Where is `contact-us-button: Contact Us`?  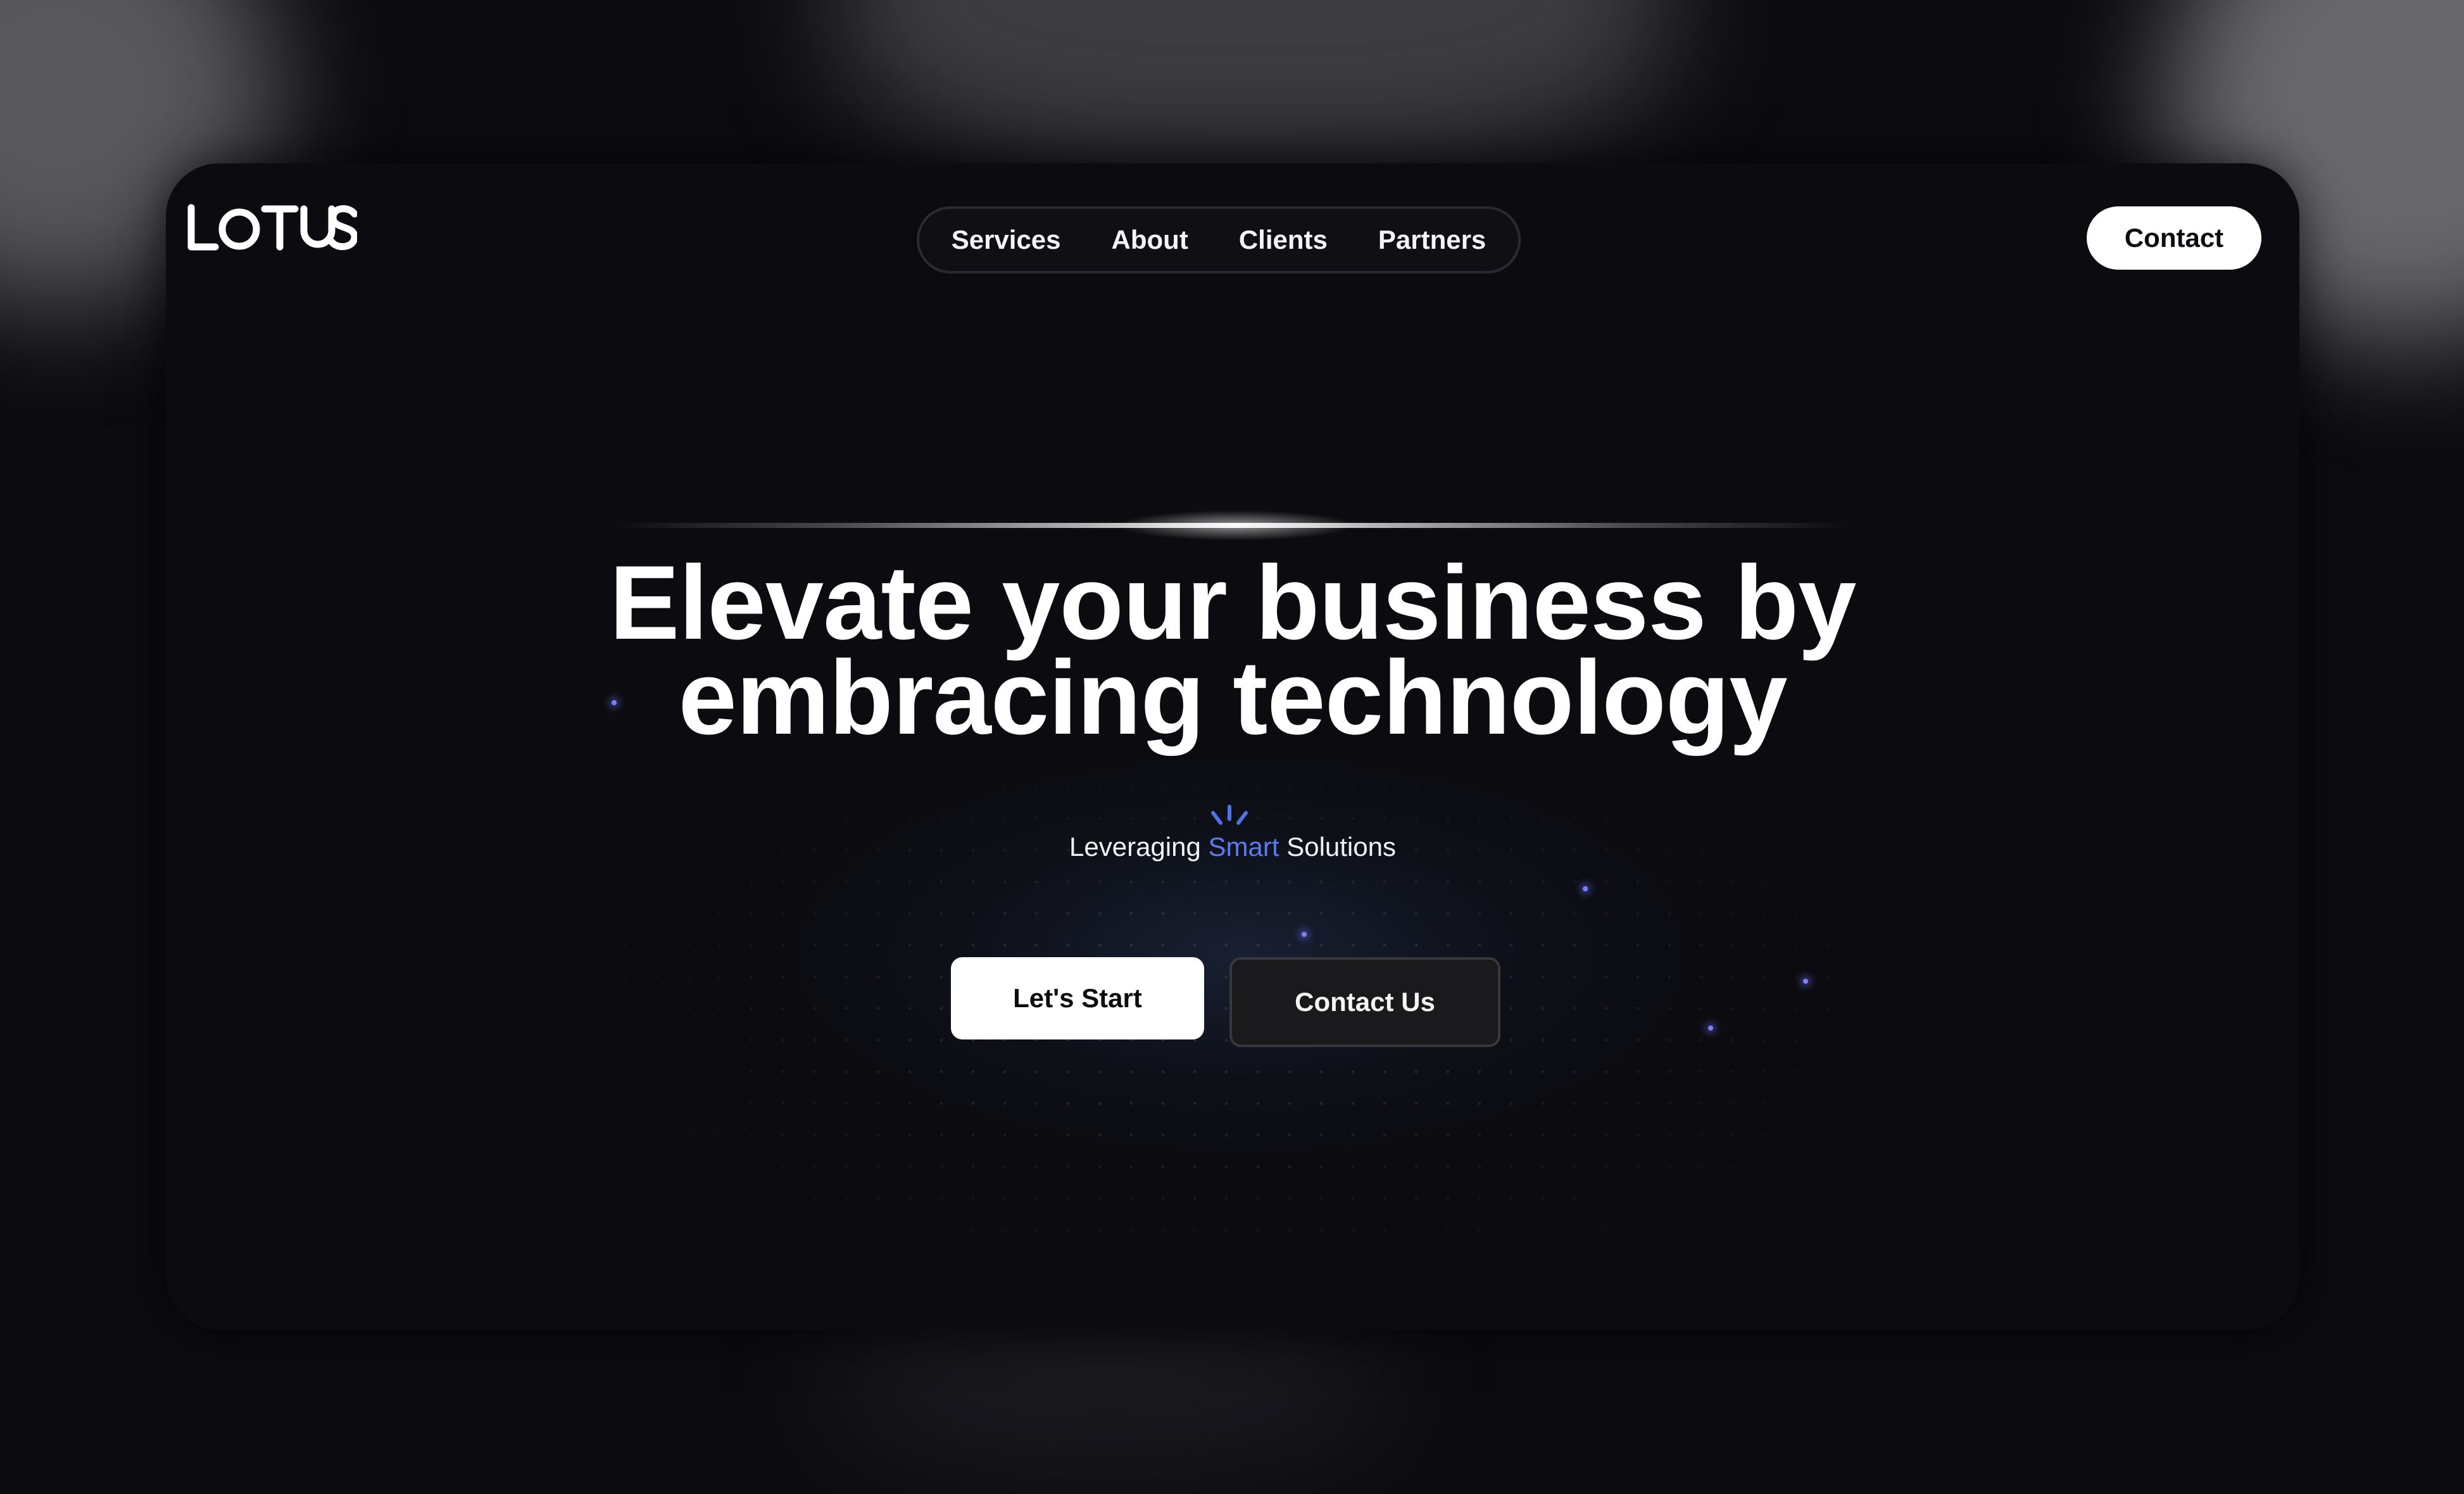
contact-us-button: Contact Us is located at coordinates (1364, 1002).